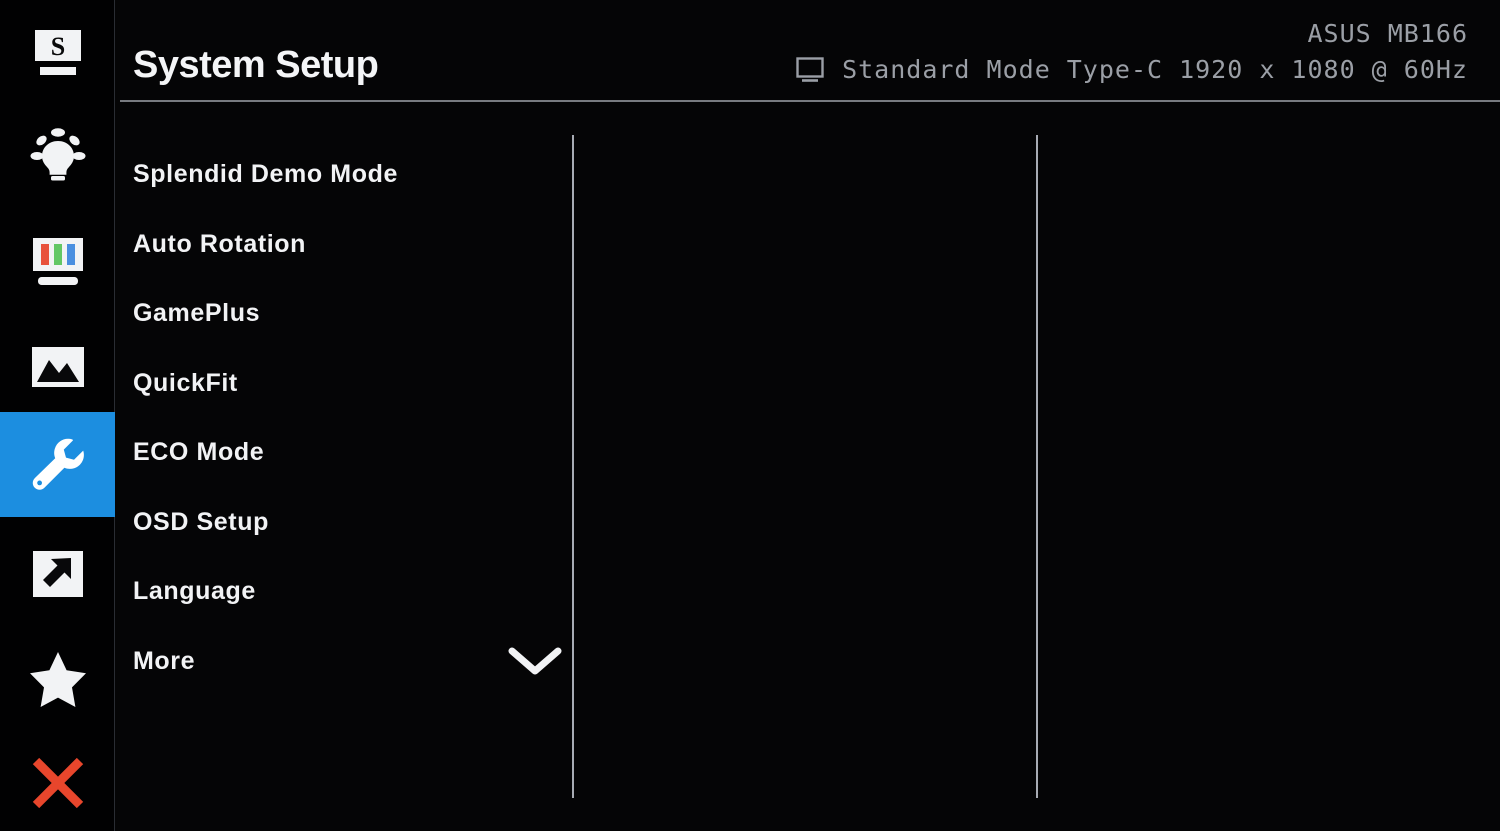 The width and height of the screenshot is (1500, 831). What do you see at coordinates (343, 314) in the screenshot?
I see `menu-item-gameplus: GamePlus` at bounding box center [343, 314].